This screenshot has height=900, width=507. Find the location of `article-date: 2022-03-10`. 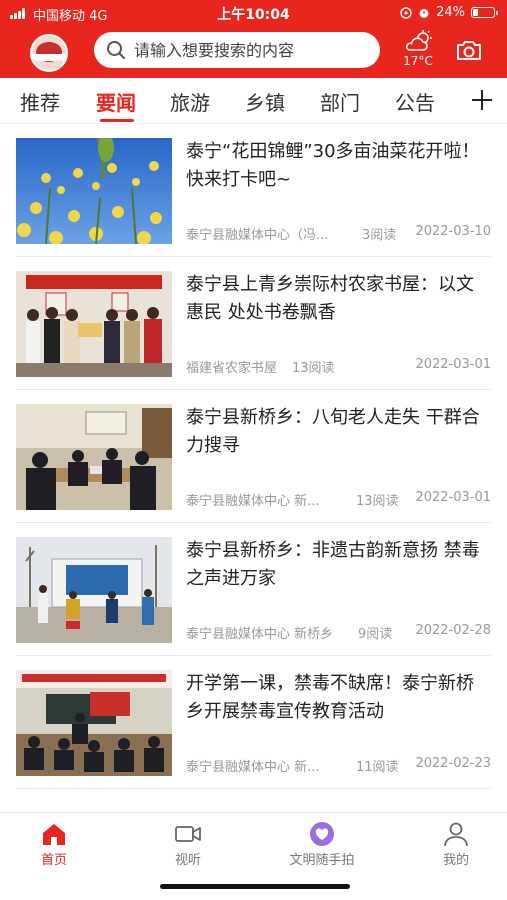

article-date: 2022-03-10 is located at coordinates (453, 231).